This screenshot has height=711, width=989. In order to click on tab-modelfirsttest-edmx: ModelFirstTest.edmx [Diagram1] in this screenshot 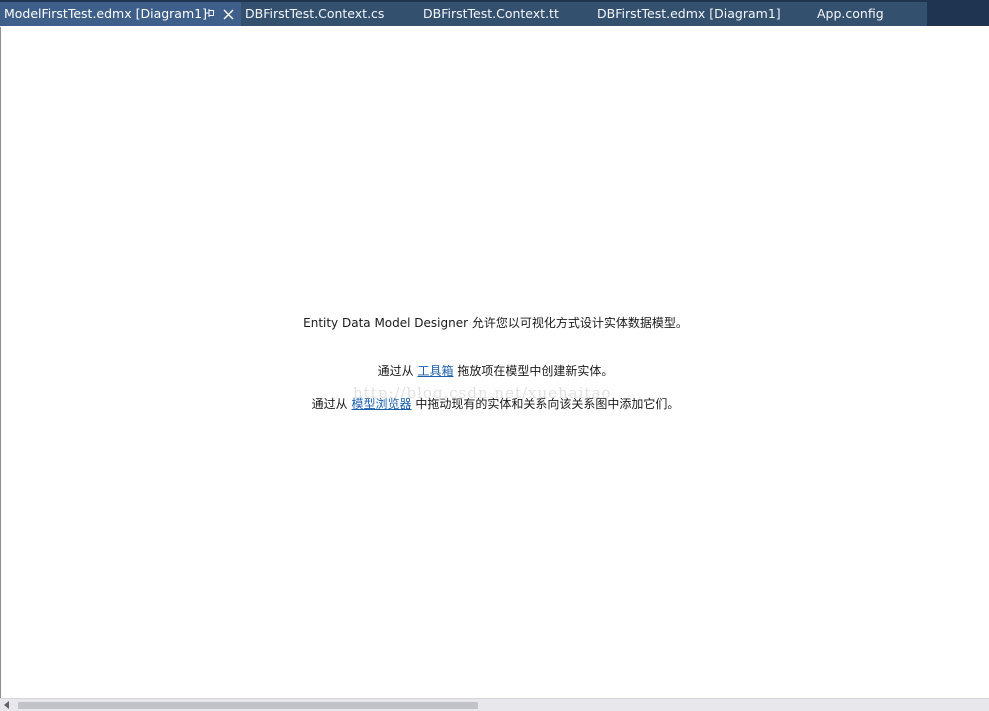, I will do `click(120, 14)`.